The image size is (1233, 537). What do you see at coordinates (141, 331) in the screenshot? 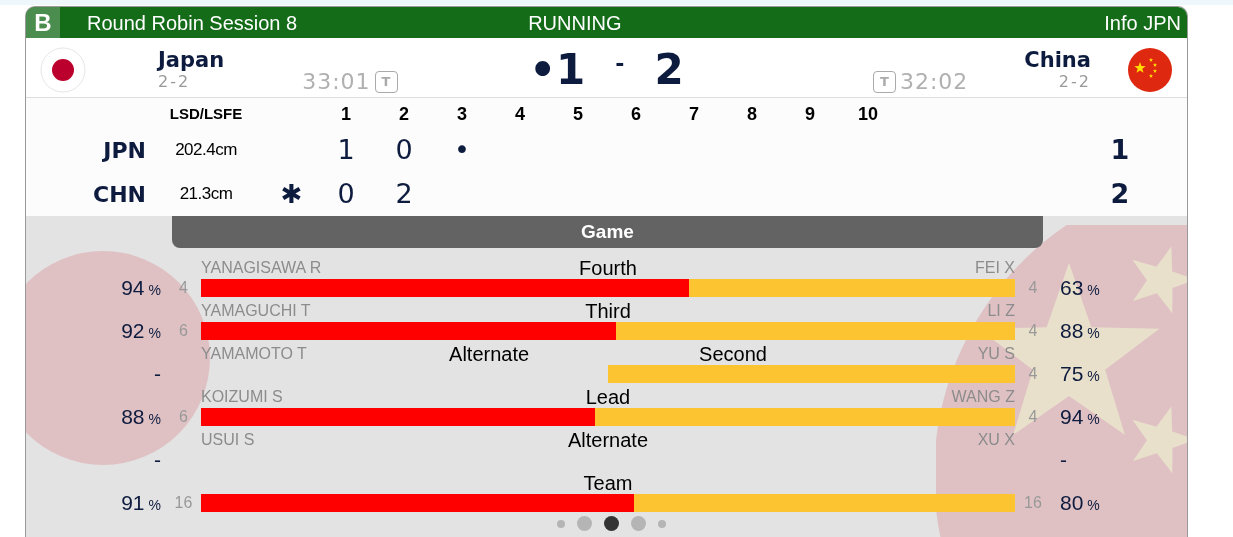
I see `percentage: 92 %` at bounding box center [141, 331].